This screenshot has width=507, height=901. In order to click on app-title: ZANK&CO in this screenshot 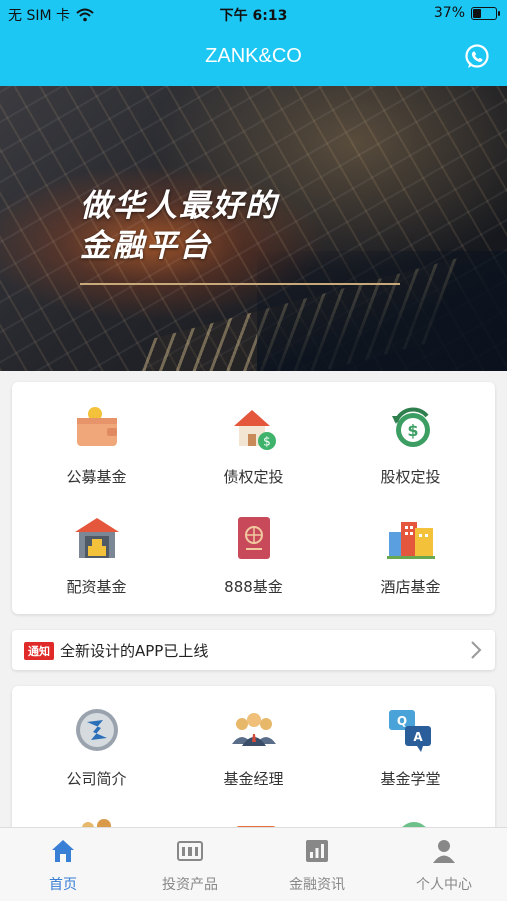, I will do `click(253, 56)`.